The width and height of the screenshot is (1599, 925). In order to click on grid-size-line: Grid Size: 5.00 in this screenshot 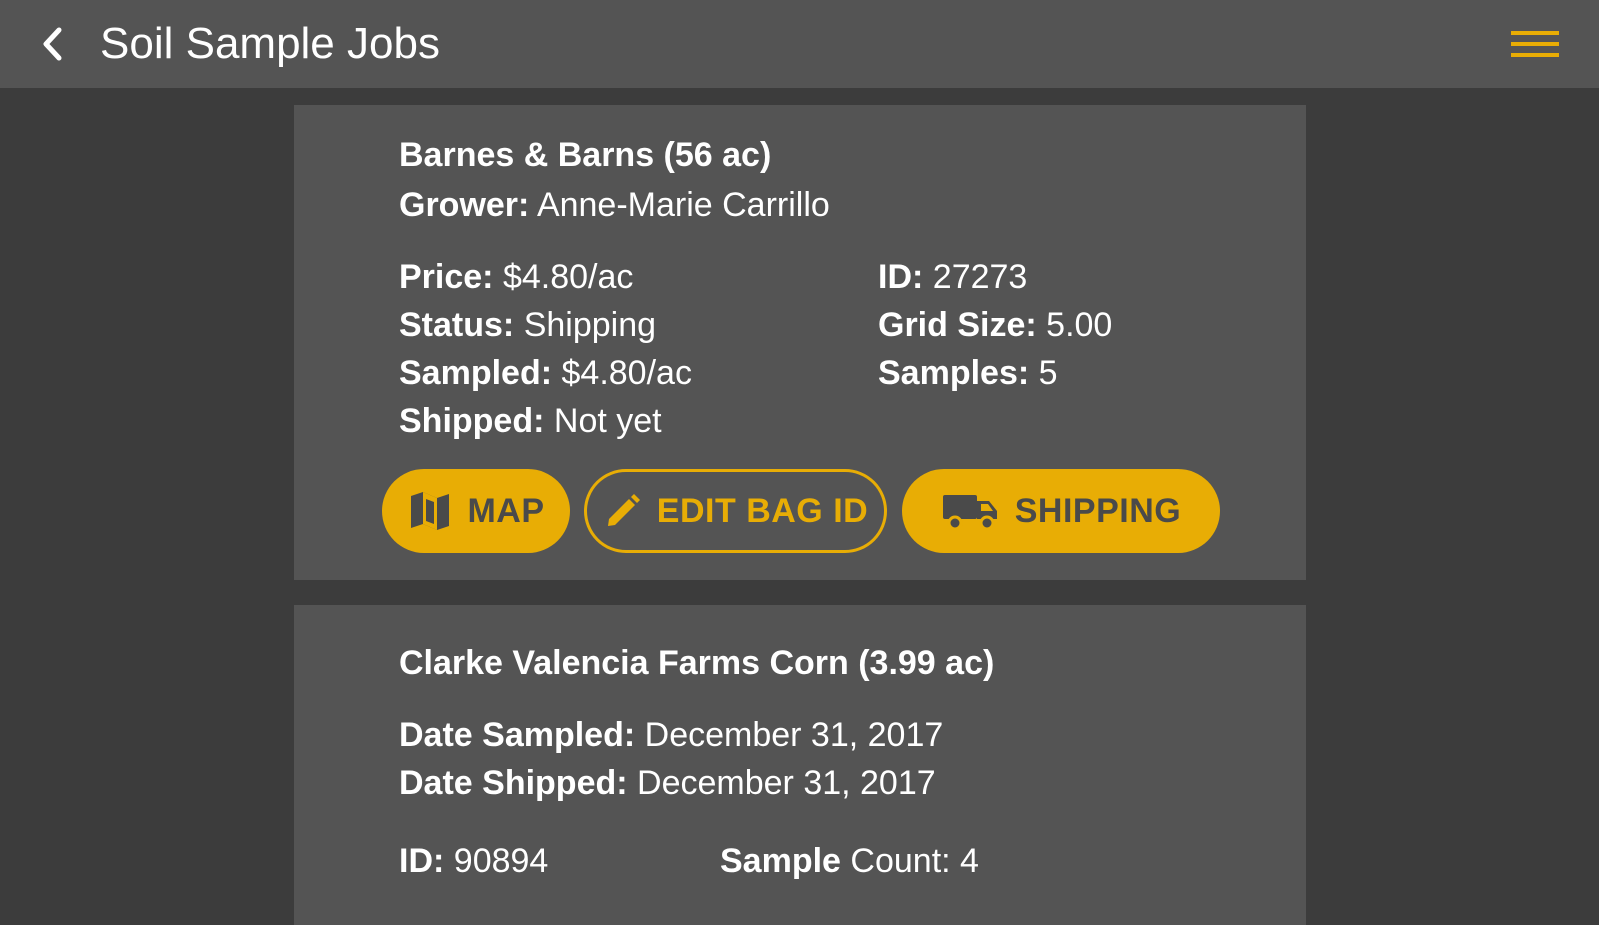, I will do `click(995, 325)`.